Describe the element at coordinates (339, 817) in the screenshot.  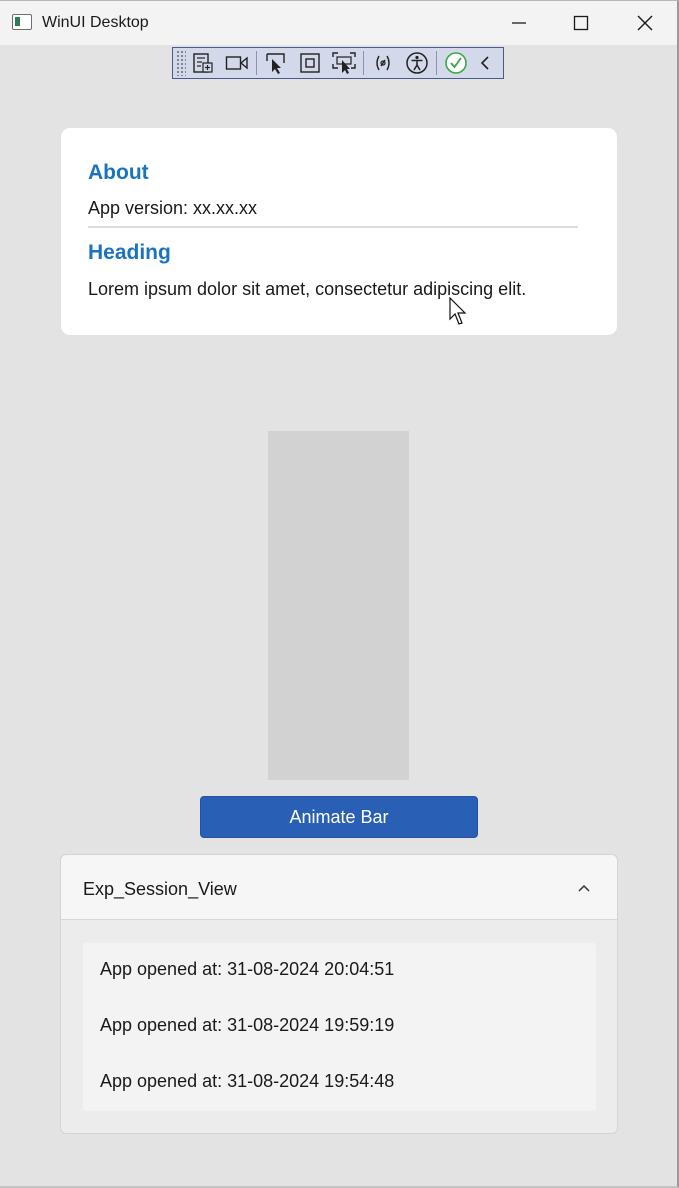
I see `animate-bar-button: Animate Bar` at that location.